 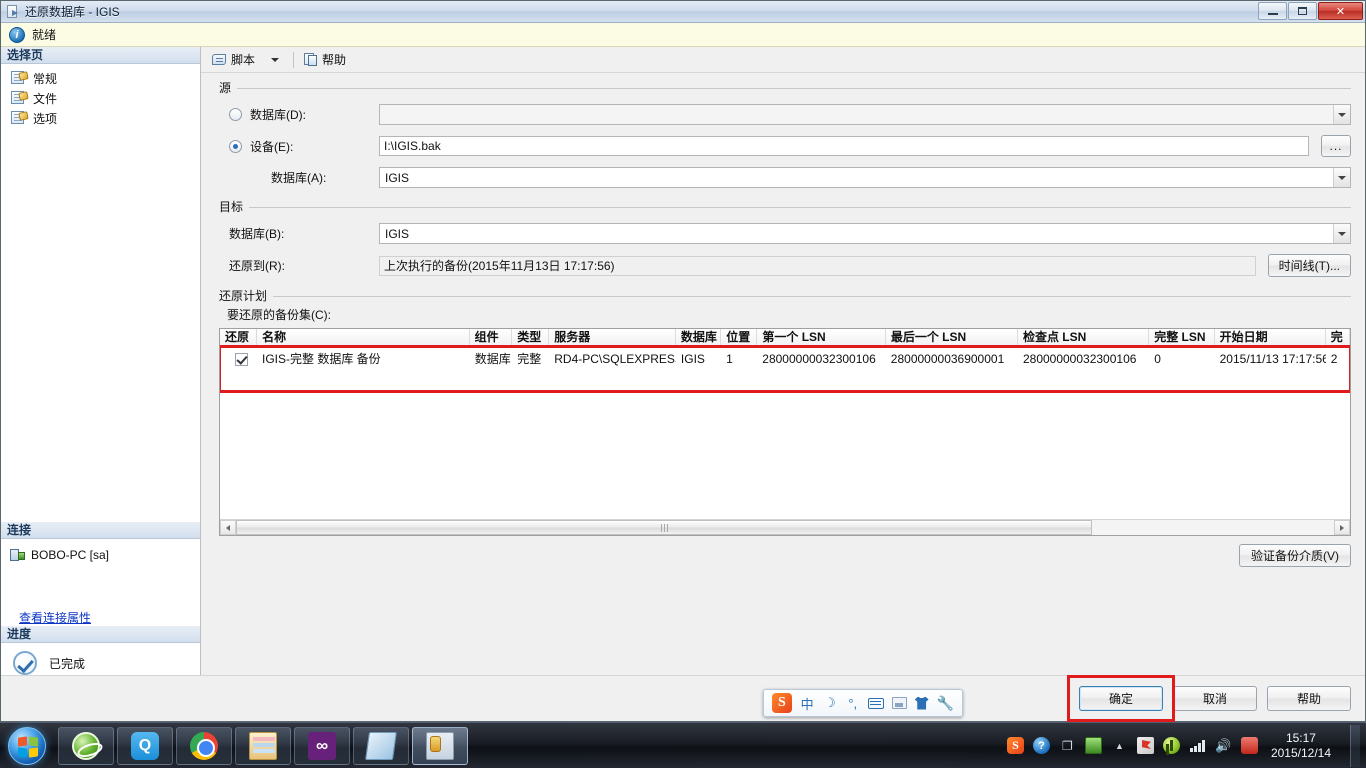 I want to click on grid-col-start-date: 开始日期, so click(x=1270, y=337).